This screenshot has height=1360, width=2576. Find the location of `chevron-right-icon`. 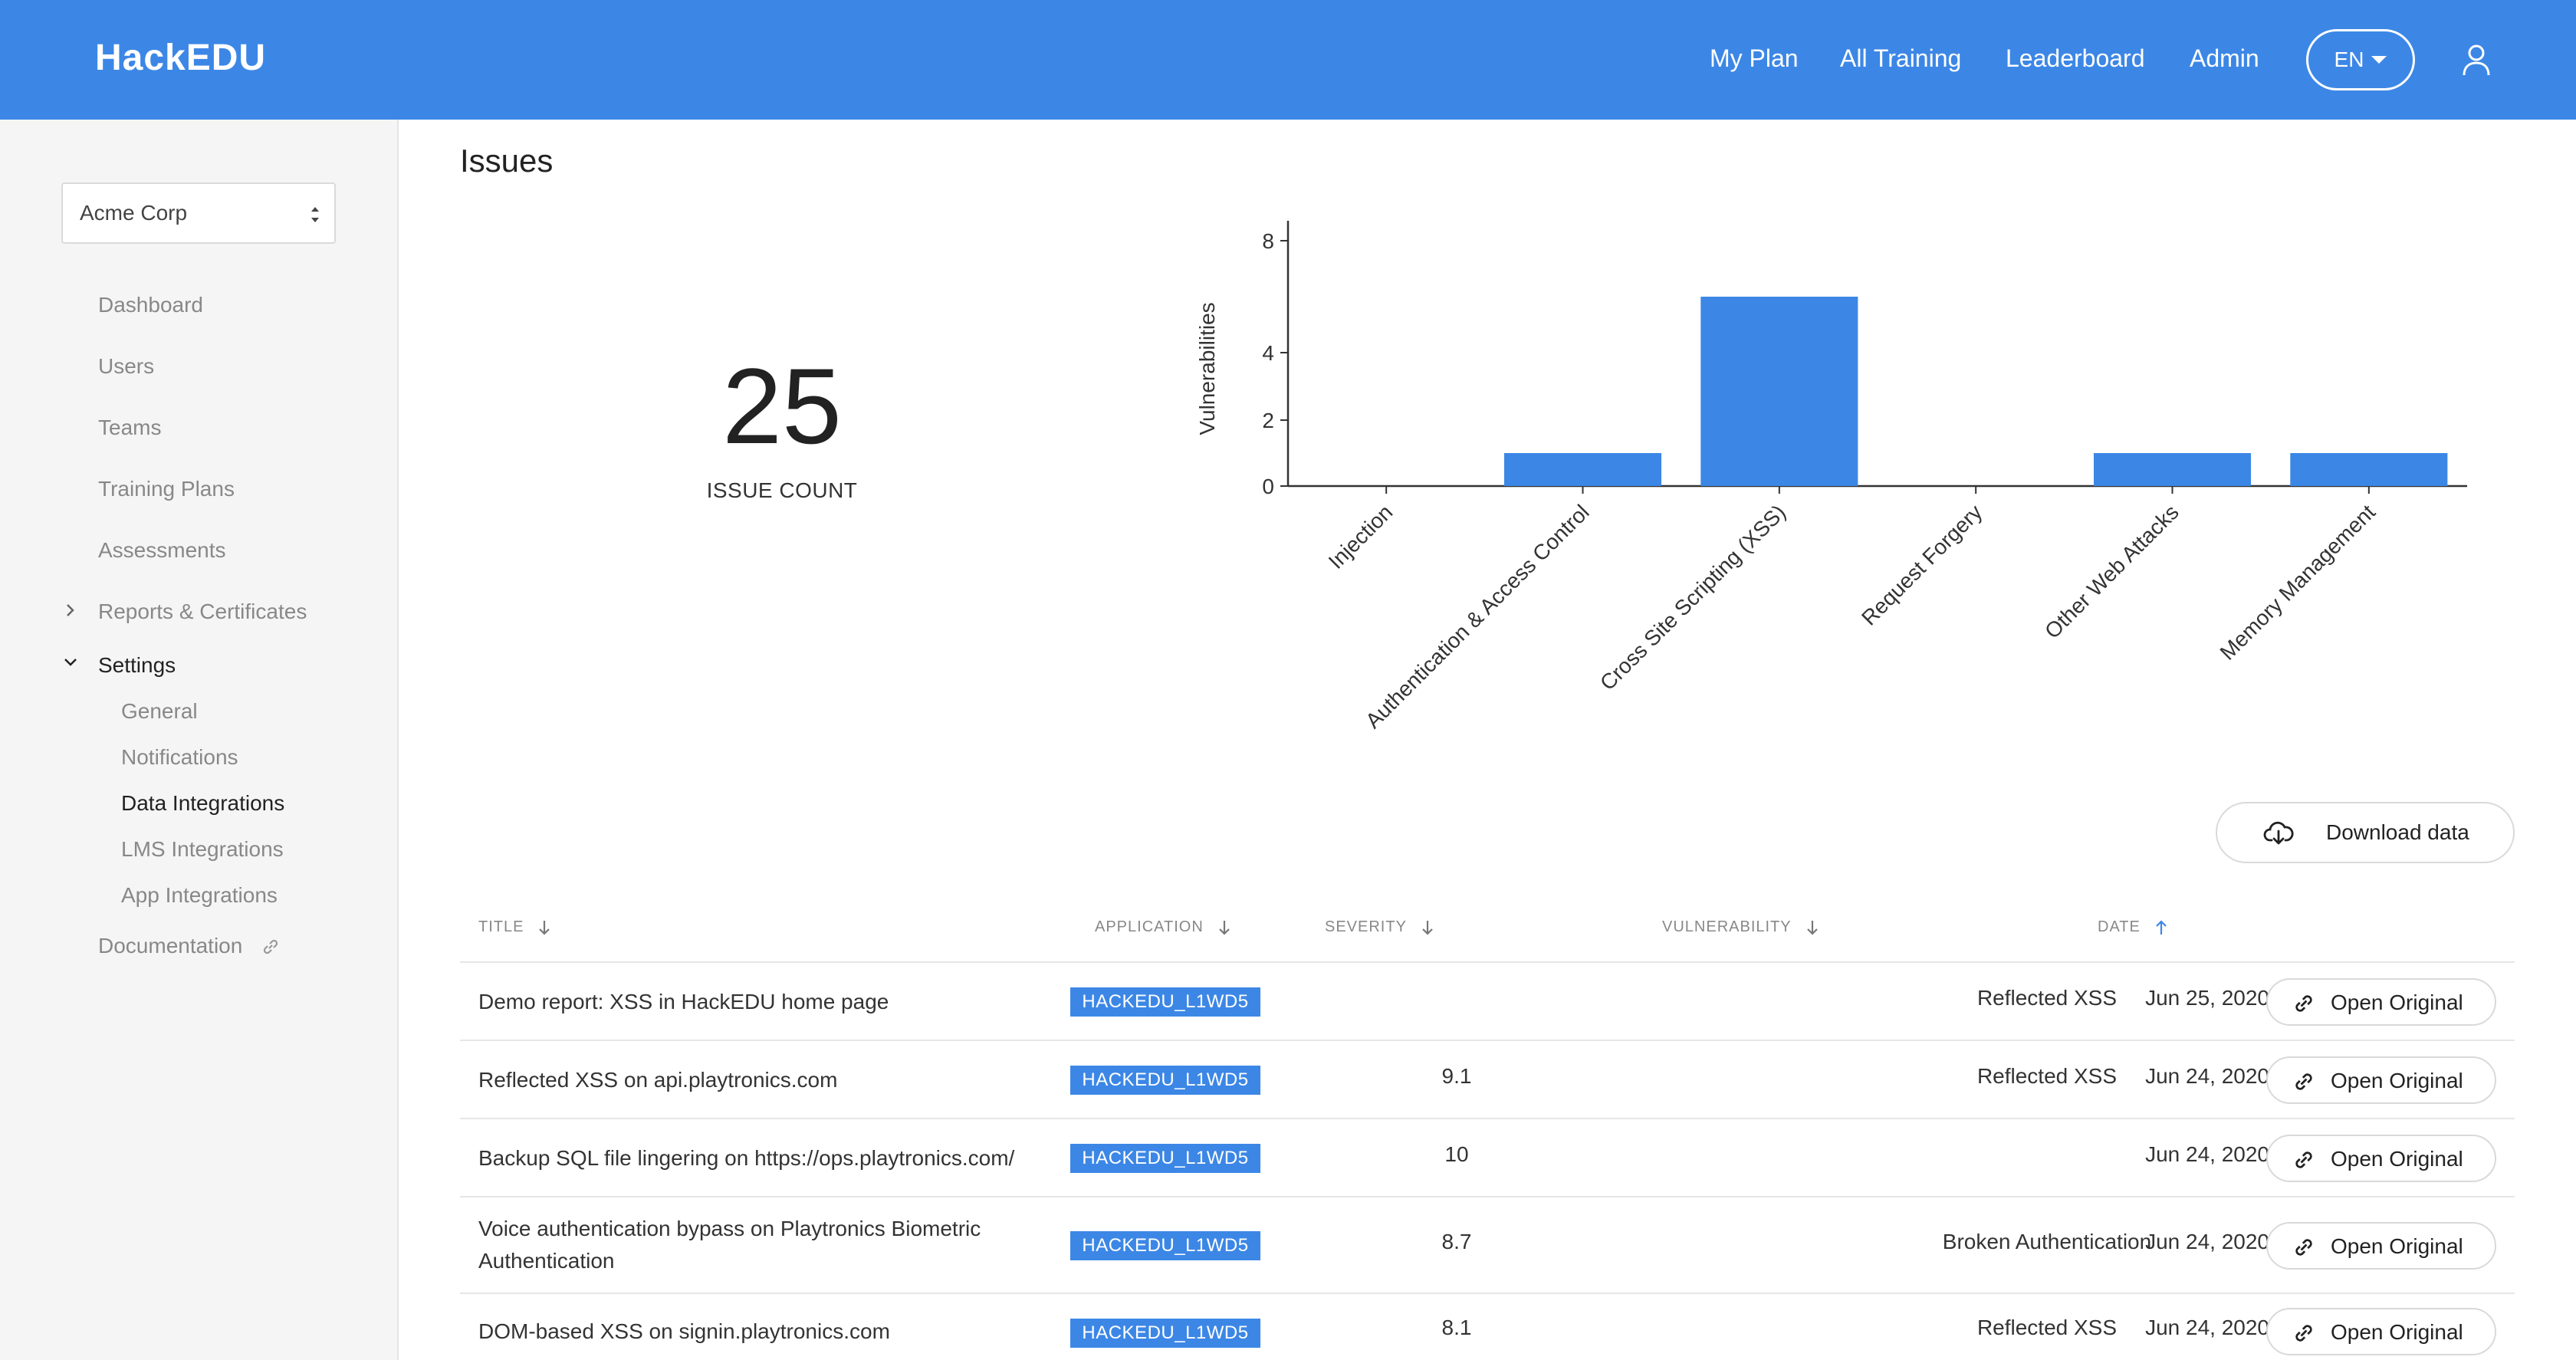

chevron-right-icon is located at coordinates (70, 610).